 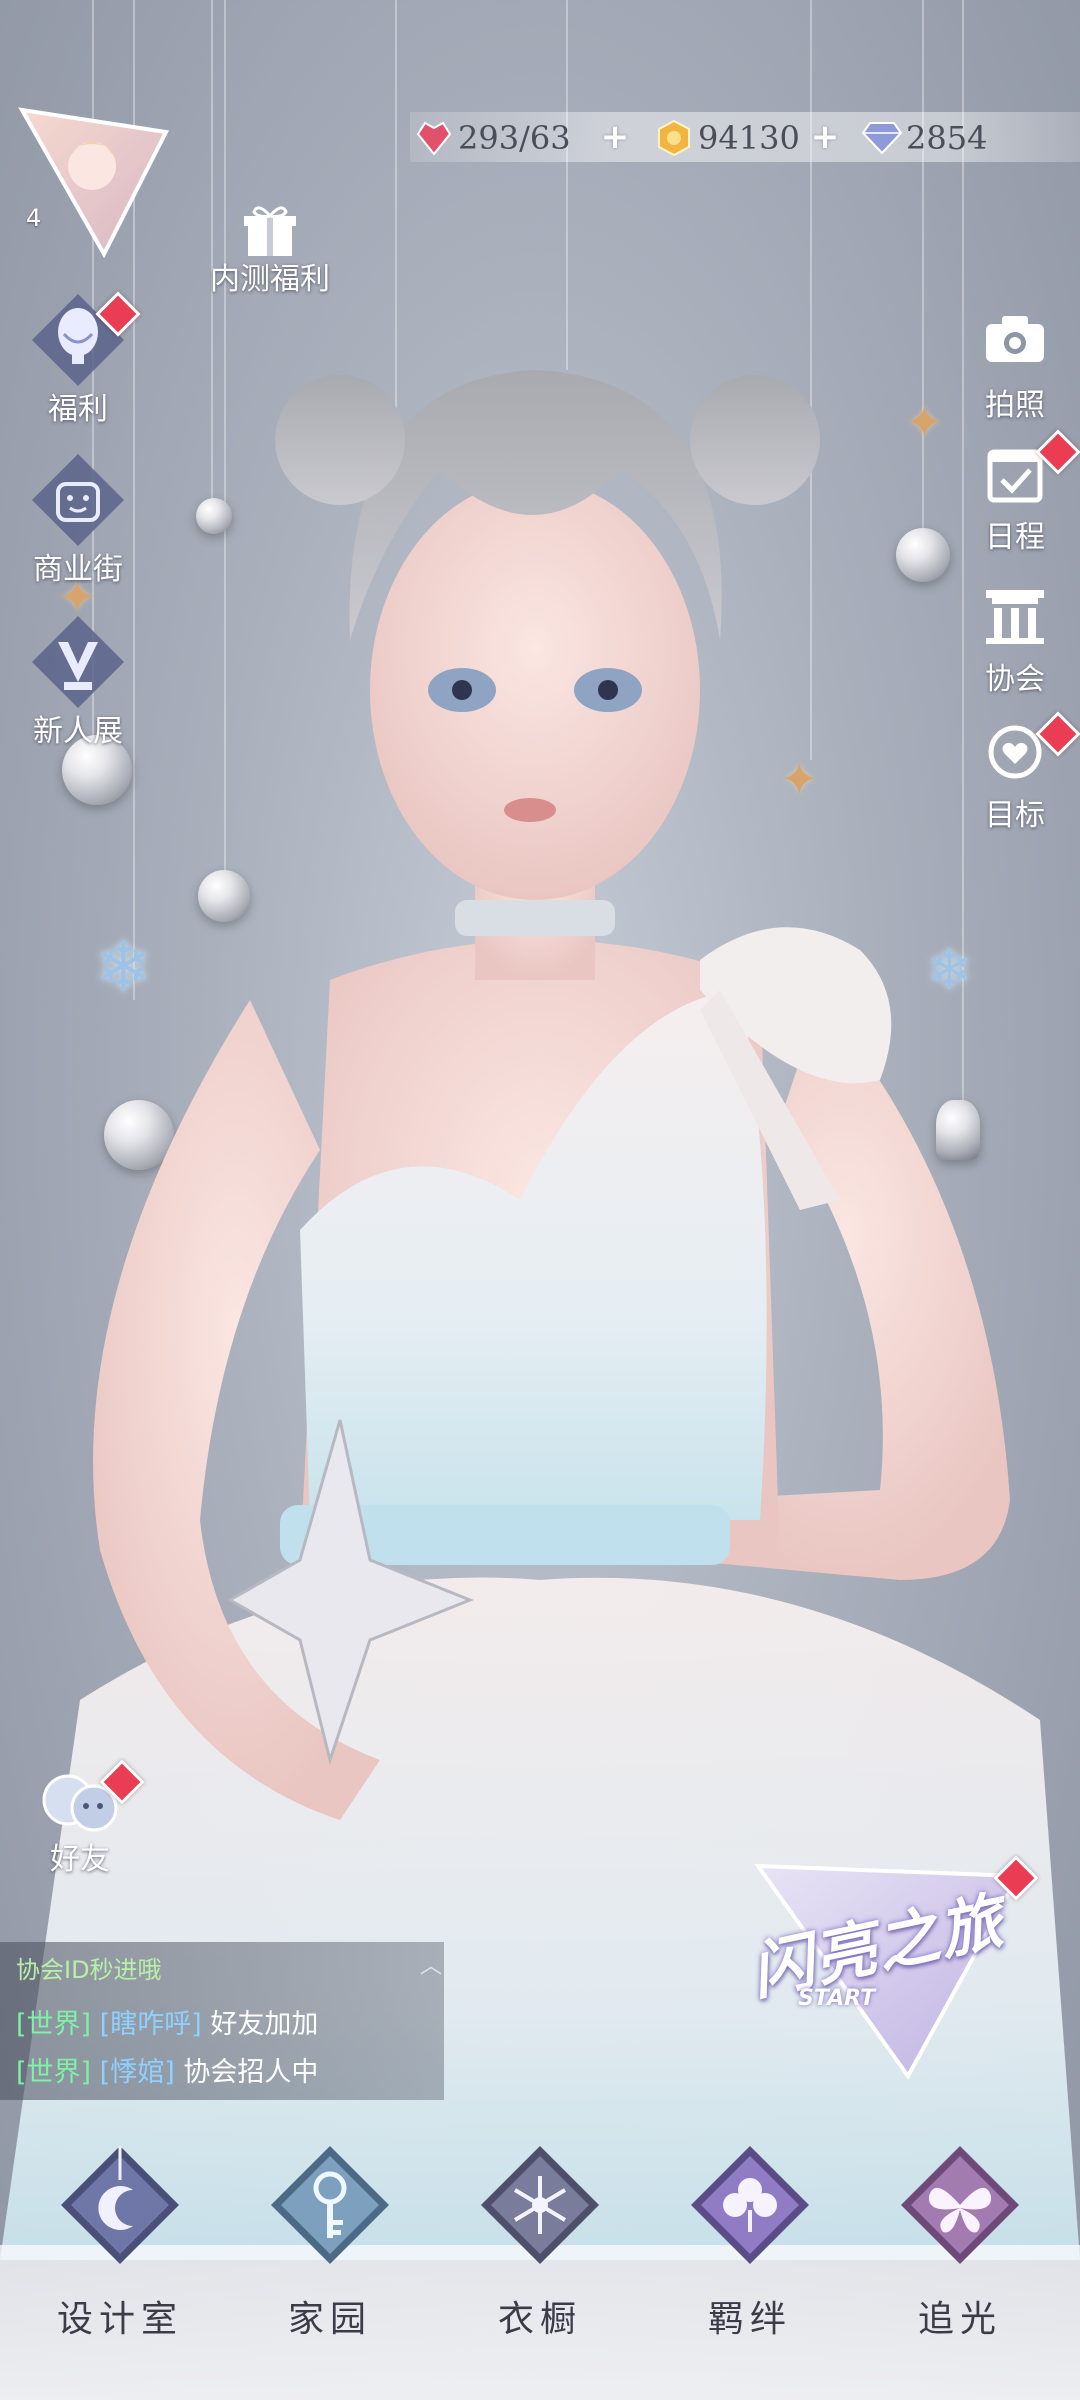 I want to click on diamond-counter: 2854, so click(x=924, y=138).